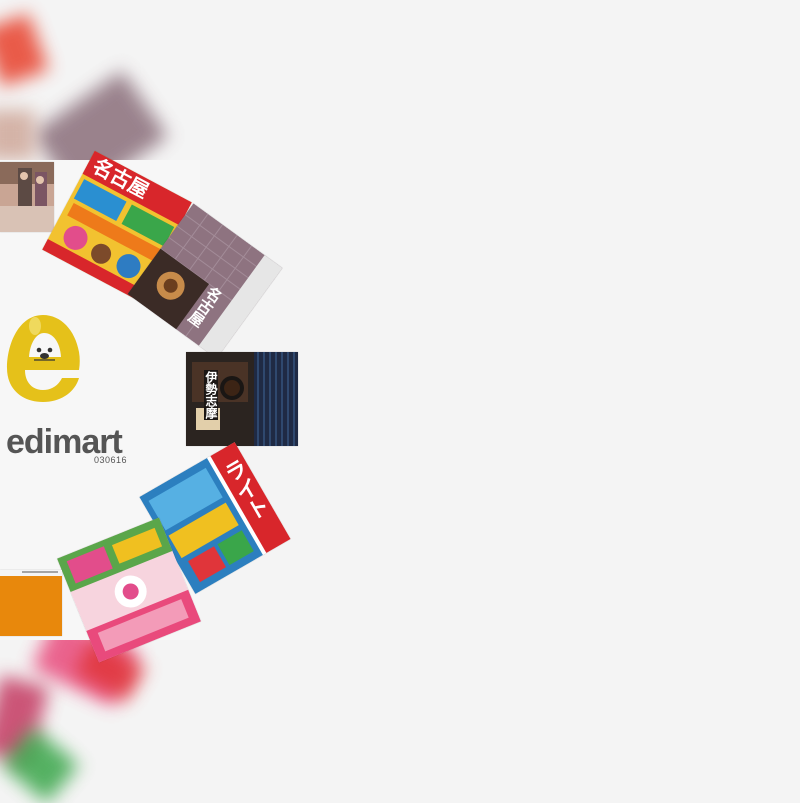  Describe the element at coordinates (43, 358) in the screenshot. I see `egg-logo-icon` at that location.